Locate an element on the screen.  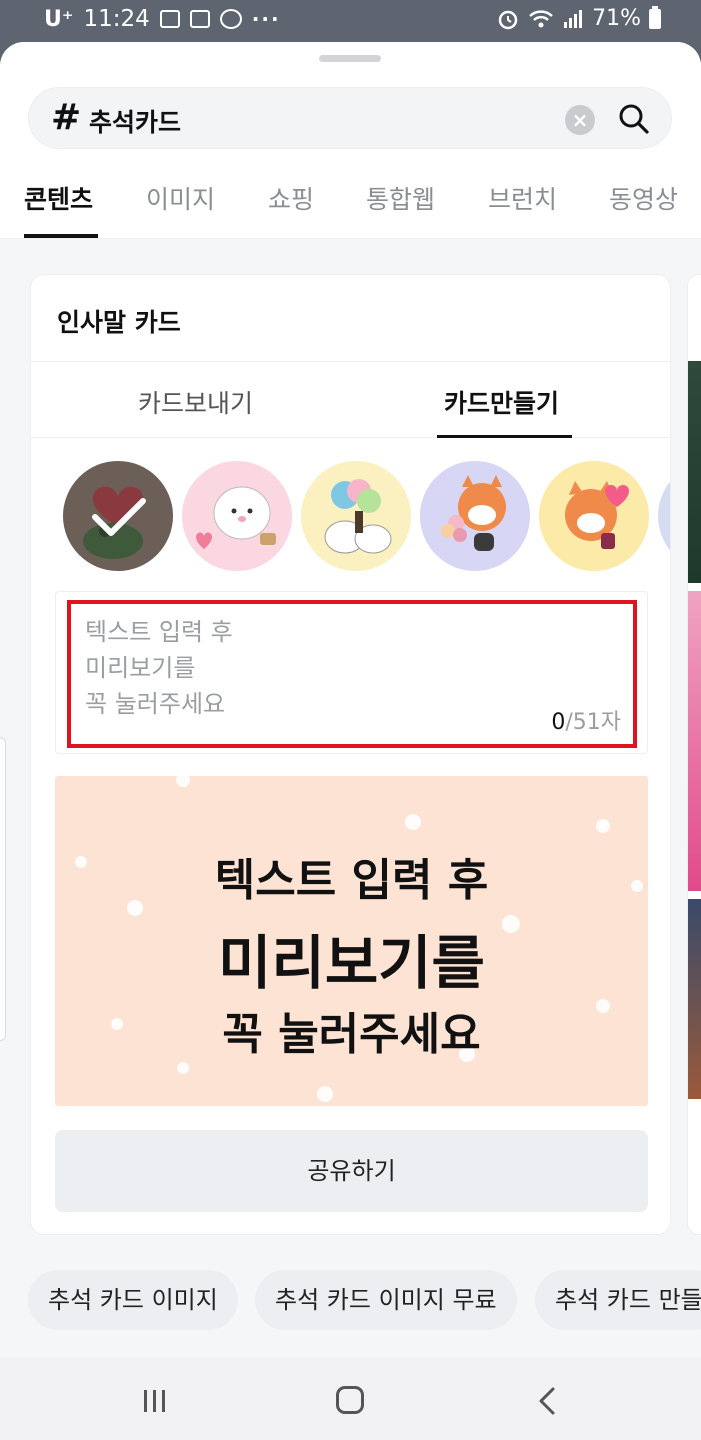
system-nav-bar is located at coordinates (350, 1399).